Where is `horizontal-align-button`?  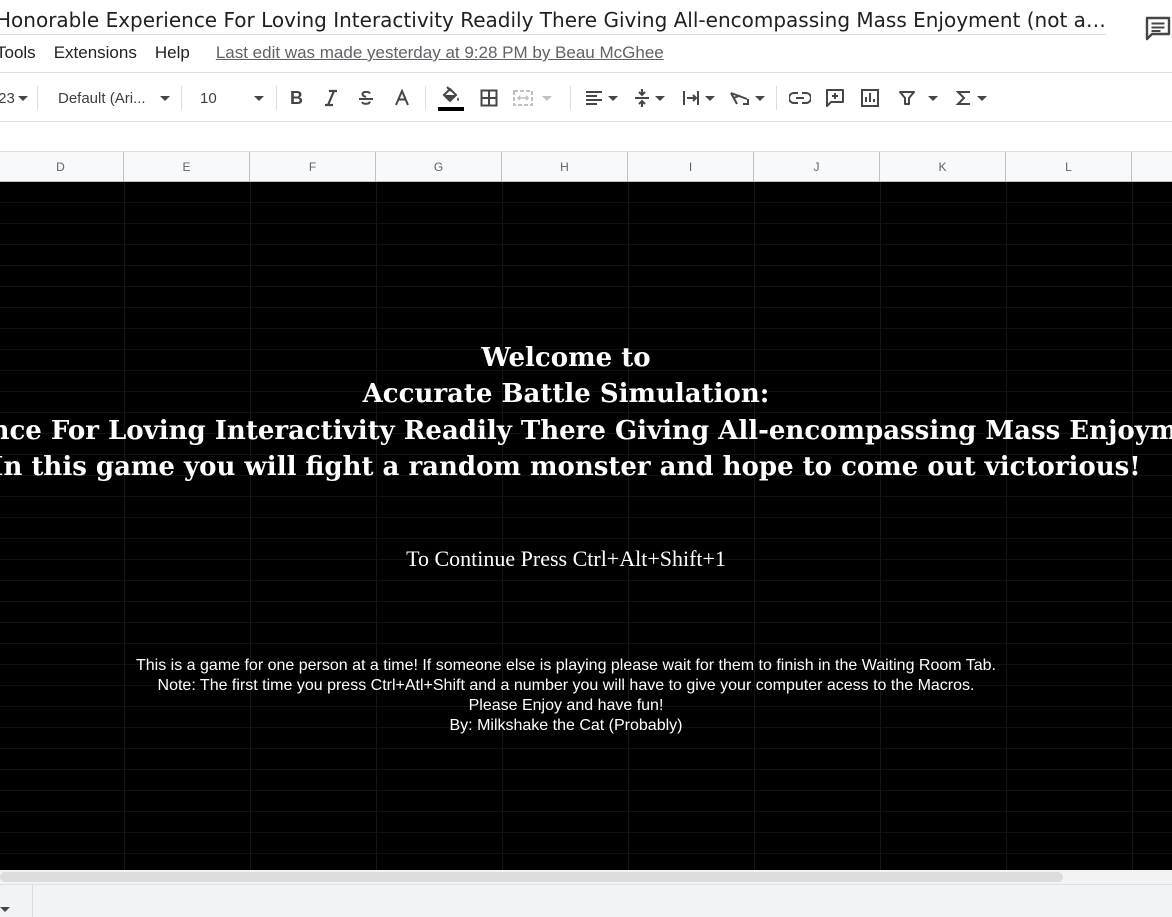
horizontal-align-button is located at coordinates (601, 98).